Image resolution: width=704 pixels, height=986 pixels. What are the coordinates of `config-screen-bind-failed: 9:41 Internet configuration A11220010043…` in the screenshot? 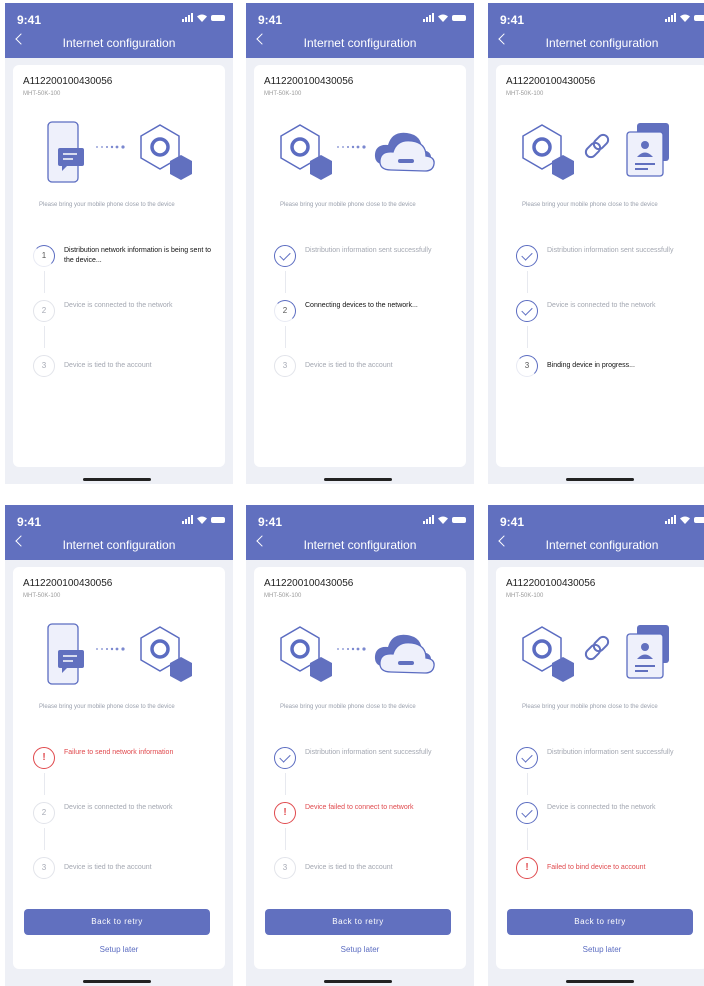 It's located at (596, 745).